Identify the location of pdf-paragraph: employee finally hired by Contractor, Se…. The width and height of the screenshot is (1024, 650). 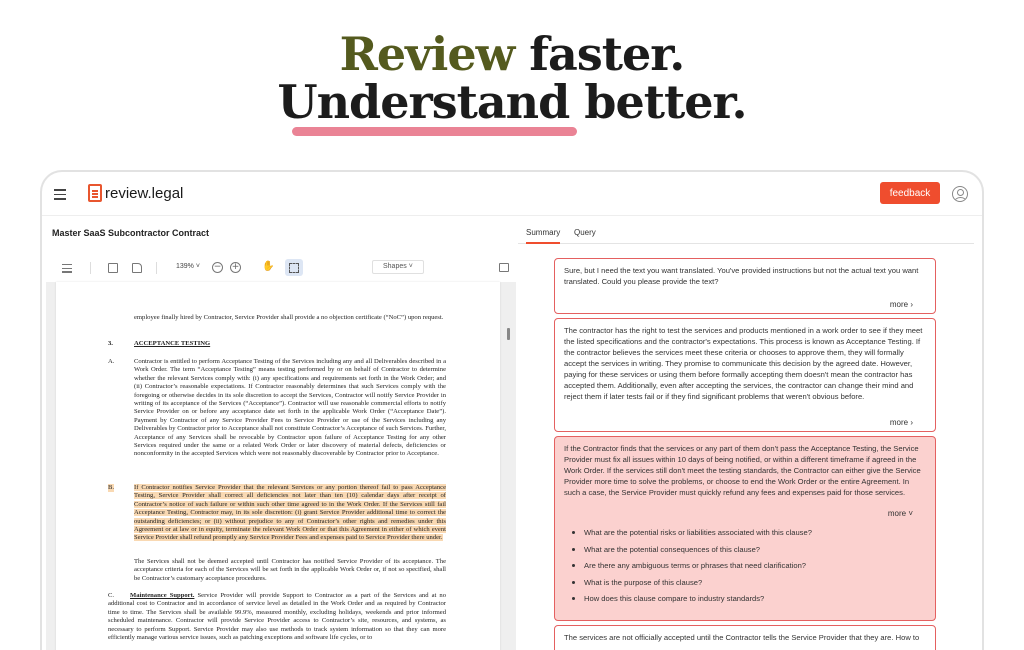
(289, 317).